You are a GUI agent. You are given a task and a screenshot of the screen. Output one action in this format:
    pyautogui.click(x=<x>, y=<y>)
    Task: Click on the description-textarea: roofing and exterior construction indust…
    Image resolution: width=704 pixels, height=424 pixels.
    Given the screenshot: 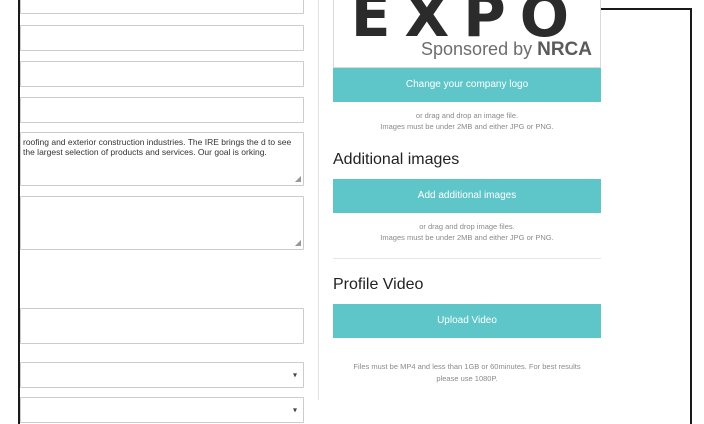 What is the action you would take?
    pyautogui.click(x=162, y=159)
    